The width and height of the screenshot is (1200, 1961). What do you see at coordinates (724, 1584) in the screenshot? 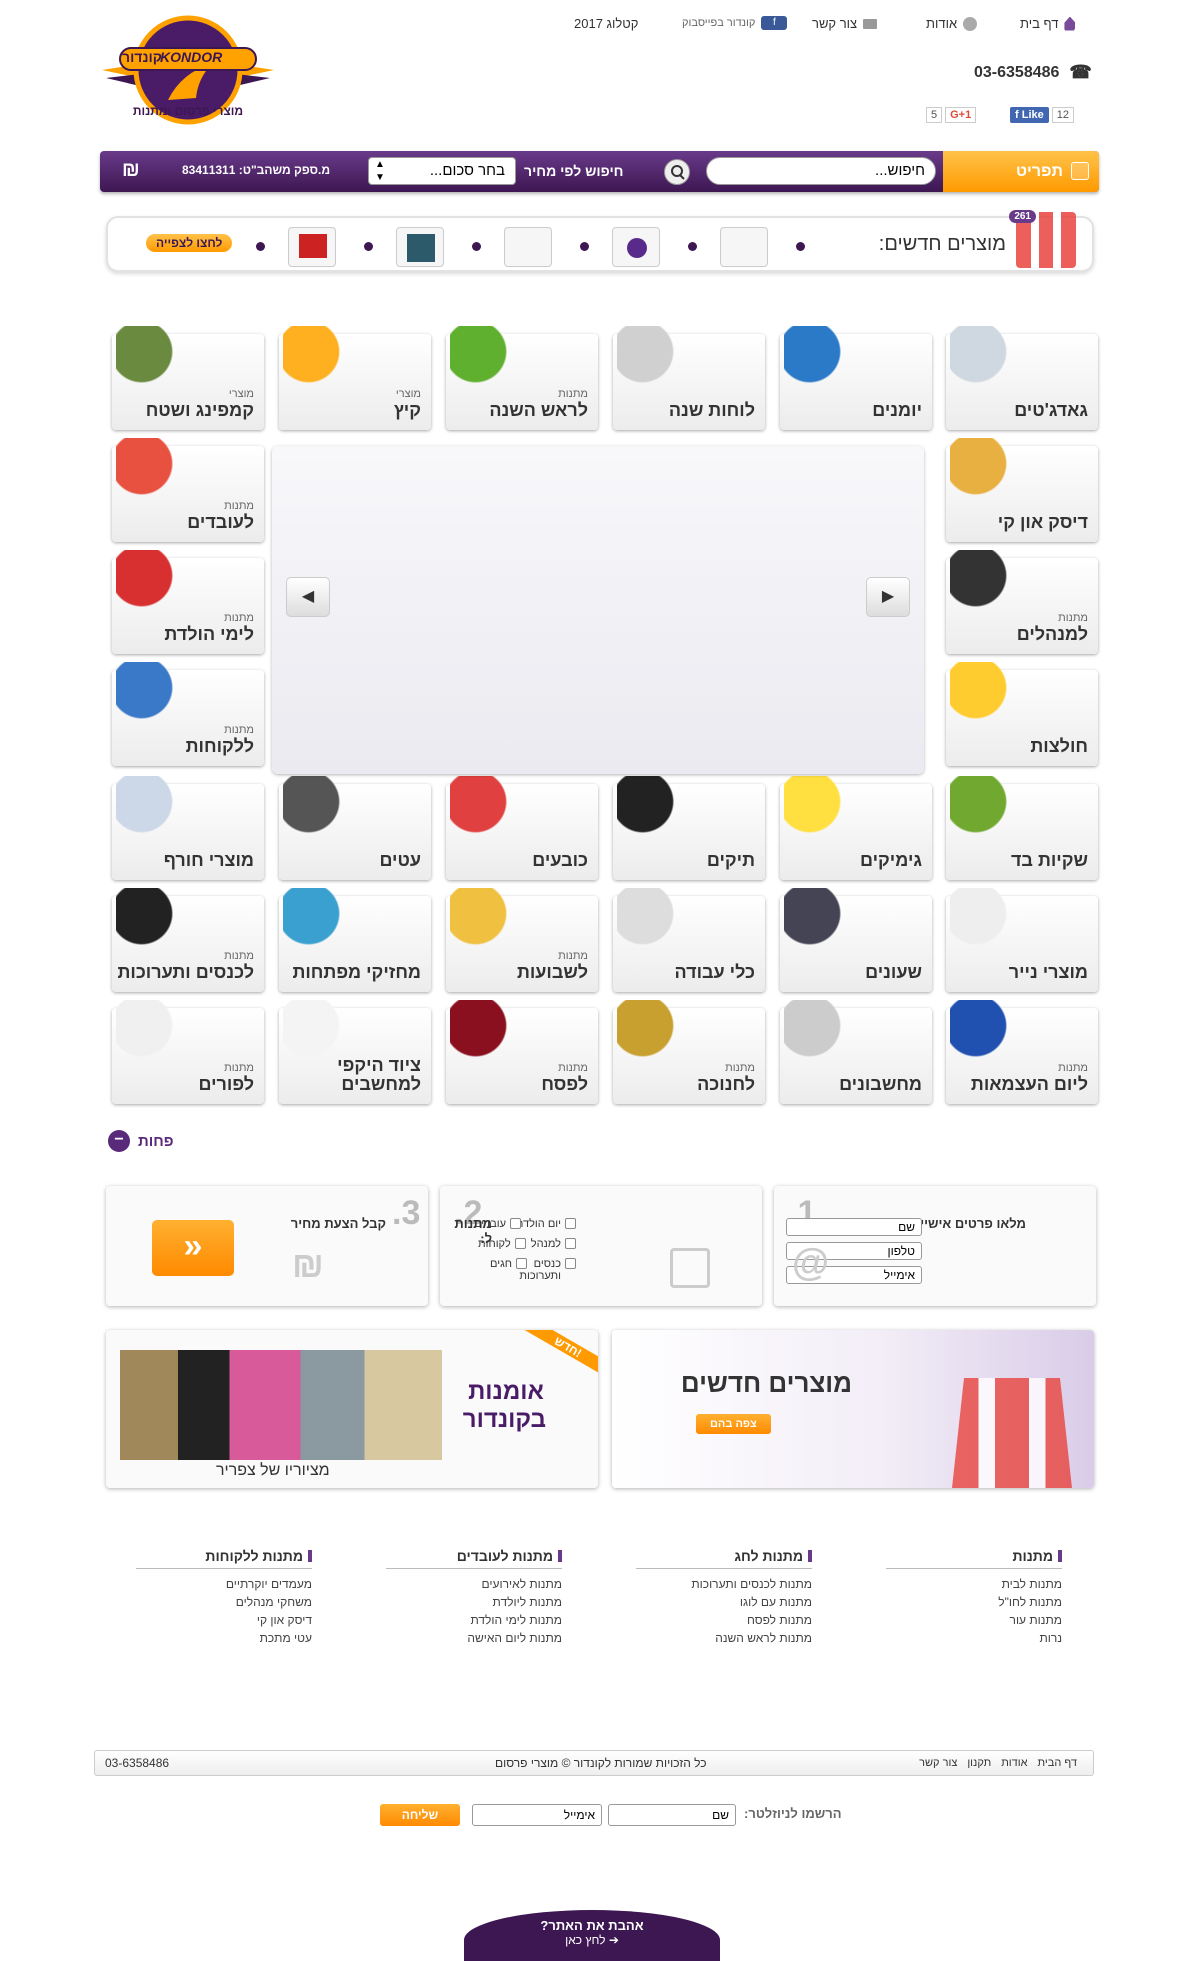
I see `footer-link: מתנות לכנסים ותערוכות` at bounding box center [724, 1584].